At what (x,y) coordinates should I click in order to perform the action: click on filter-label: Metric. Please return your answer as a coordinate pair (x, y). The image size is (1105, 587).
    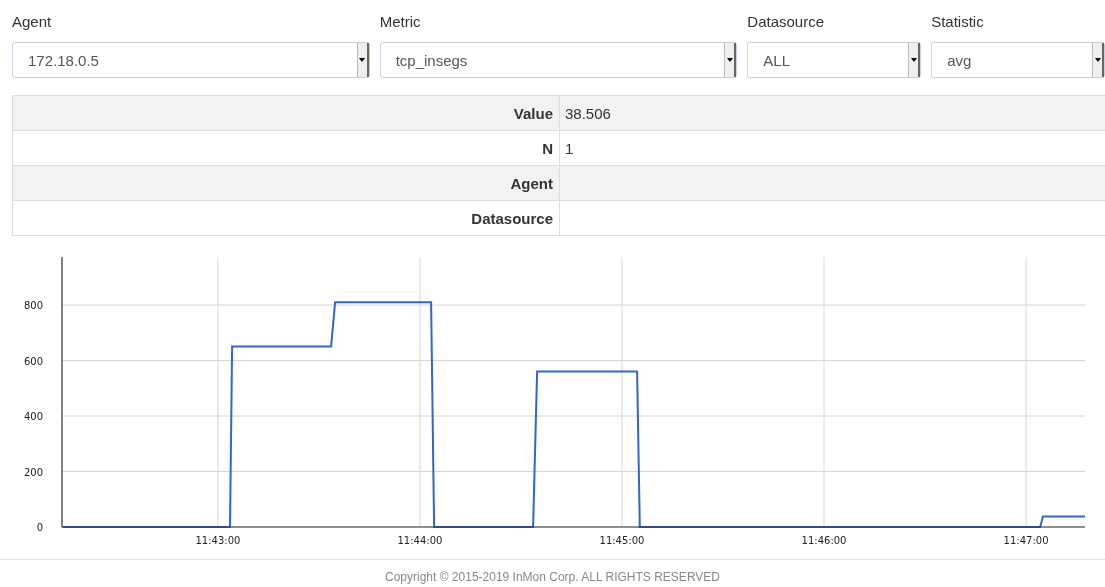
    Looking at the image, I should click on (400, 22).